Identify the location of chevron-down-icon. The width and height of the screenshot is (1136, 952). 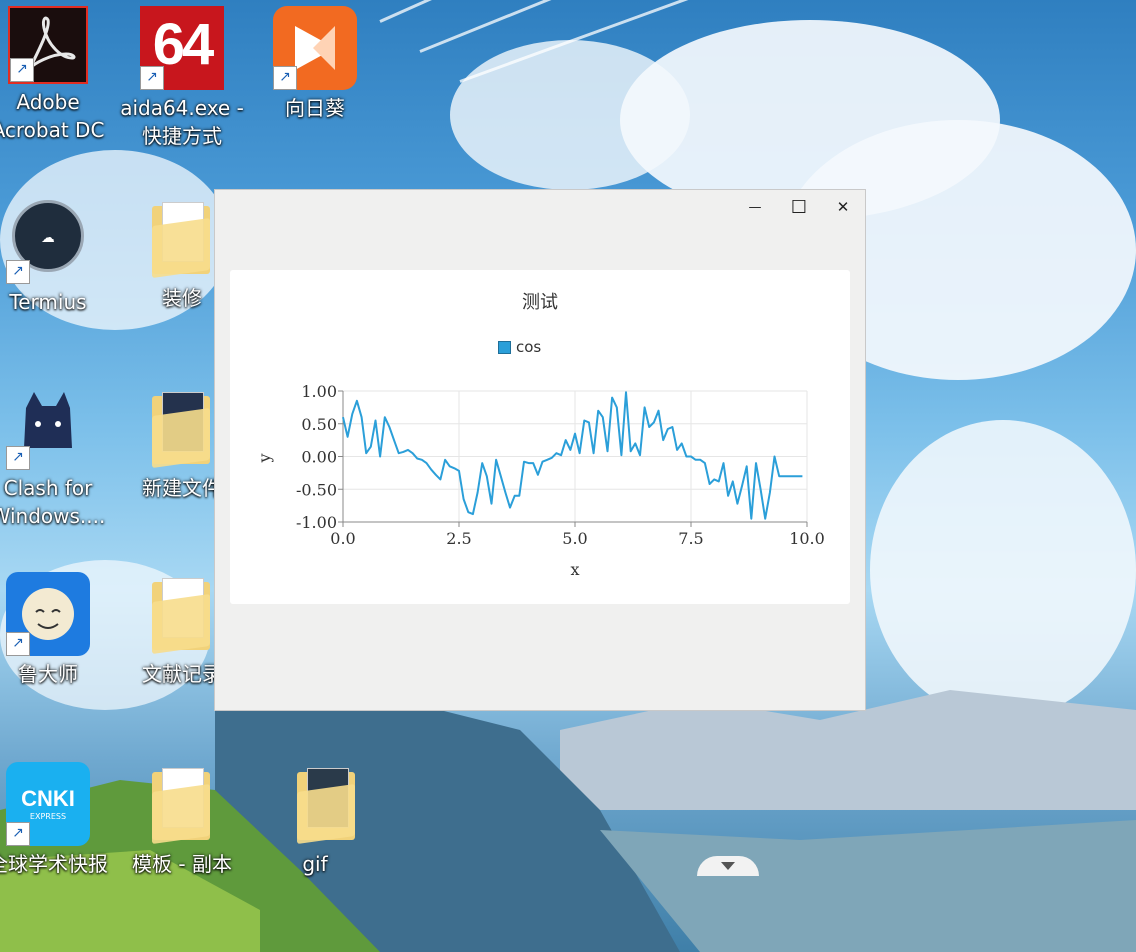
(728, 866).